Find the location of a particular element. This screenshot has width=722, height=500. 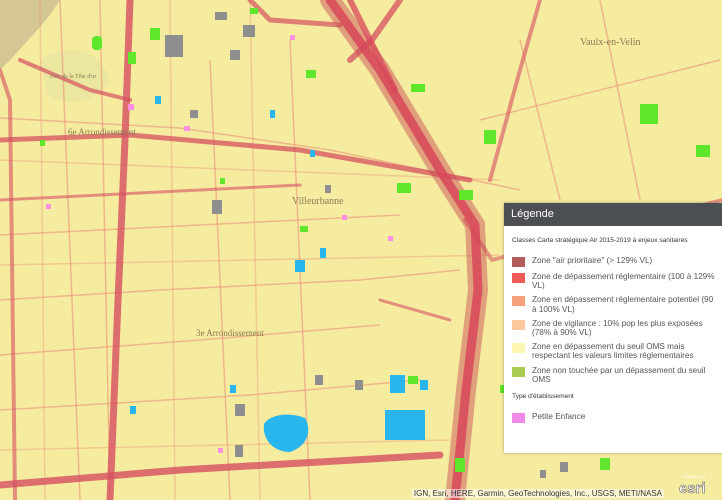

esri-logo: POWERED BY esri is located at coordinates (697, 485).